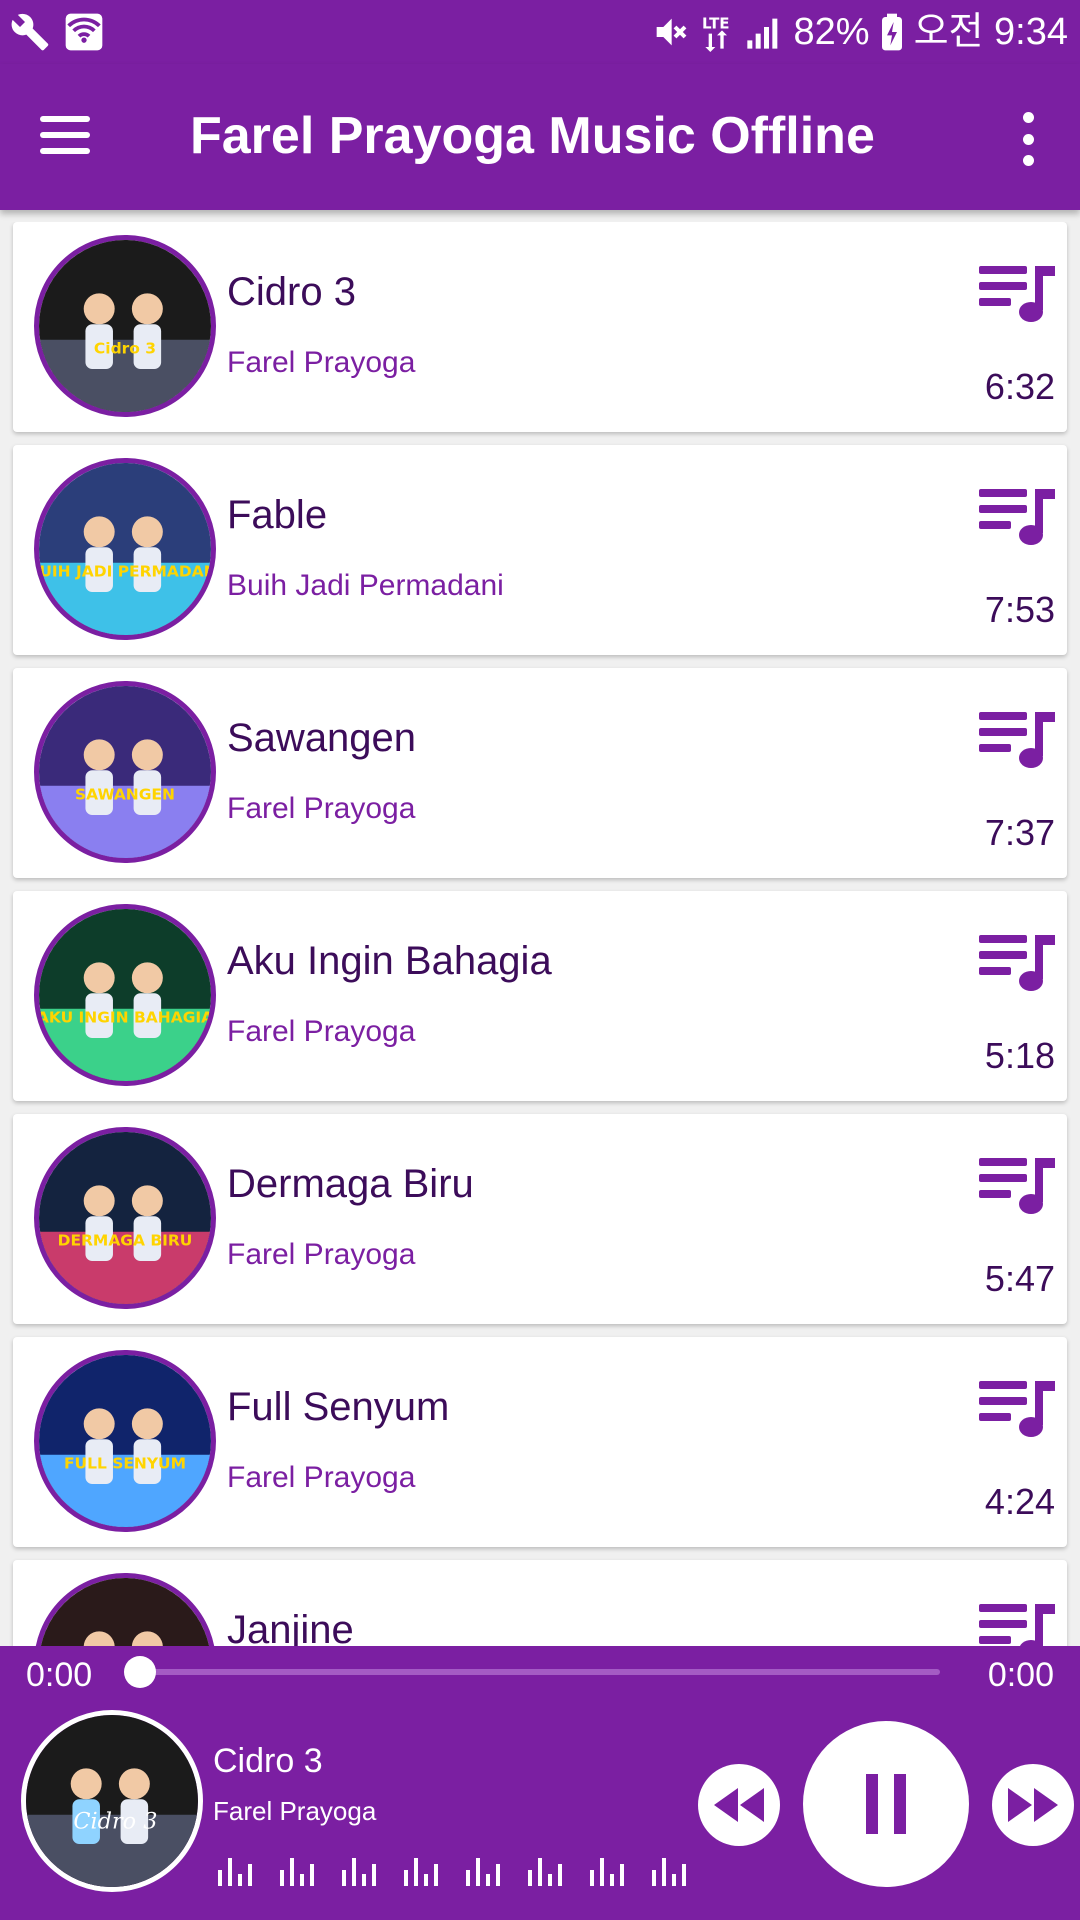 Image resolution: width=1080 pixels, height=1920 pixels. I want to click on seek-bar, so click(540, 1672).